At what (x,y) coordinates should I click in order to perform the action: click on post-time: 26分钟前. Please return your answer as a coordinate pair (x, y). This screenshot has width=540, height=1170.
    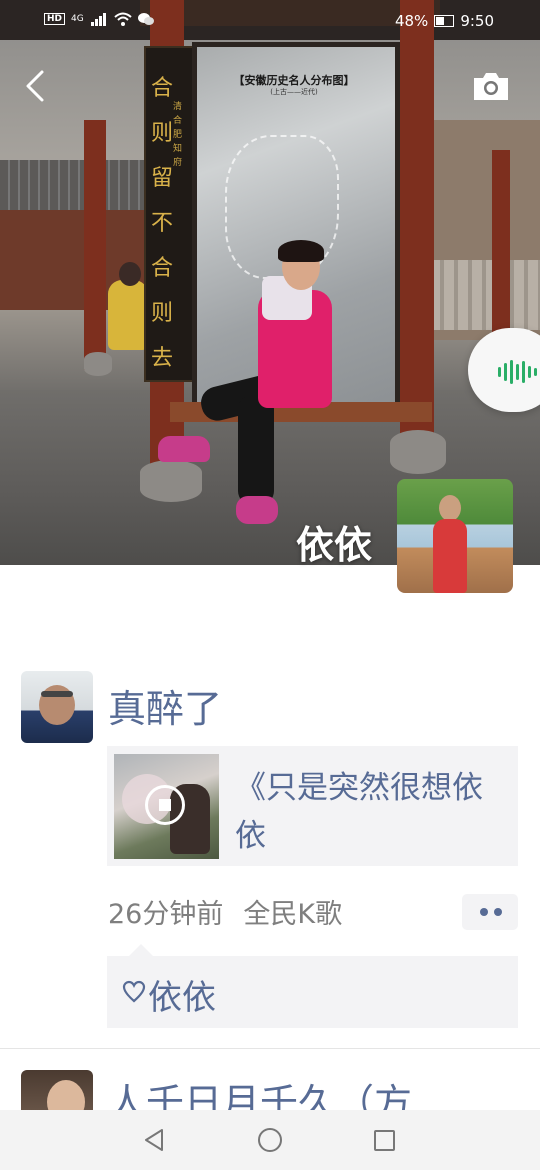
    Looking at the image, I should click on (166, 914).